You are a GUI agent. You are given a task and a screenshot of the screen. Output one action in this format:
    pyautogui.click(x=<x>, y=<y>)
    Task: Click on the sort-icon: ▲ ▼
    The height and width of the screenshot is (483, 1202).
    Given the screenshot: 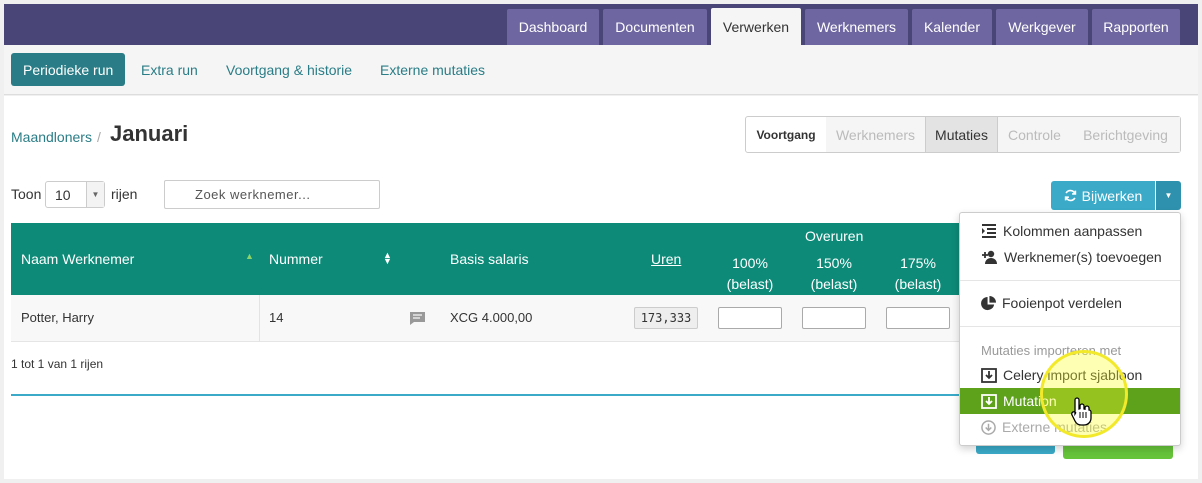 What is the action you would take?
    pyautogui.click(x=387, y=258)
    